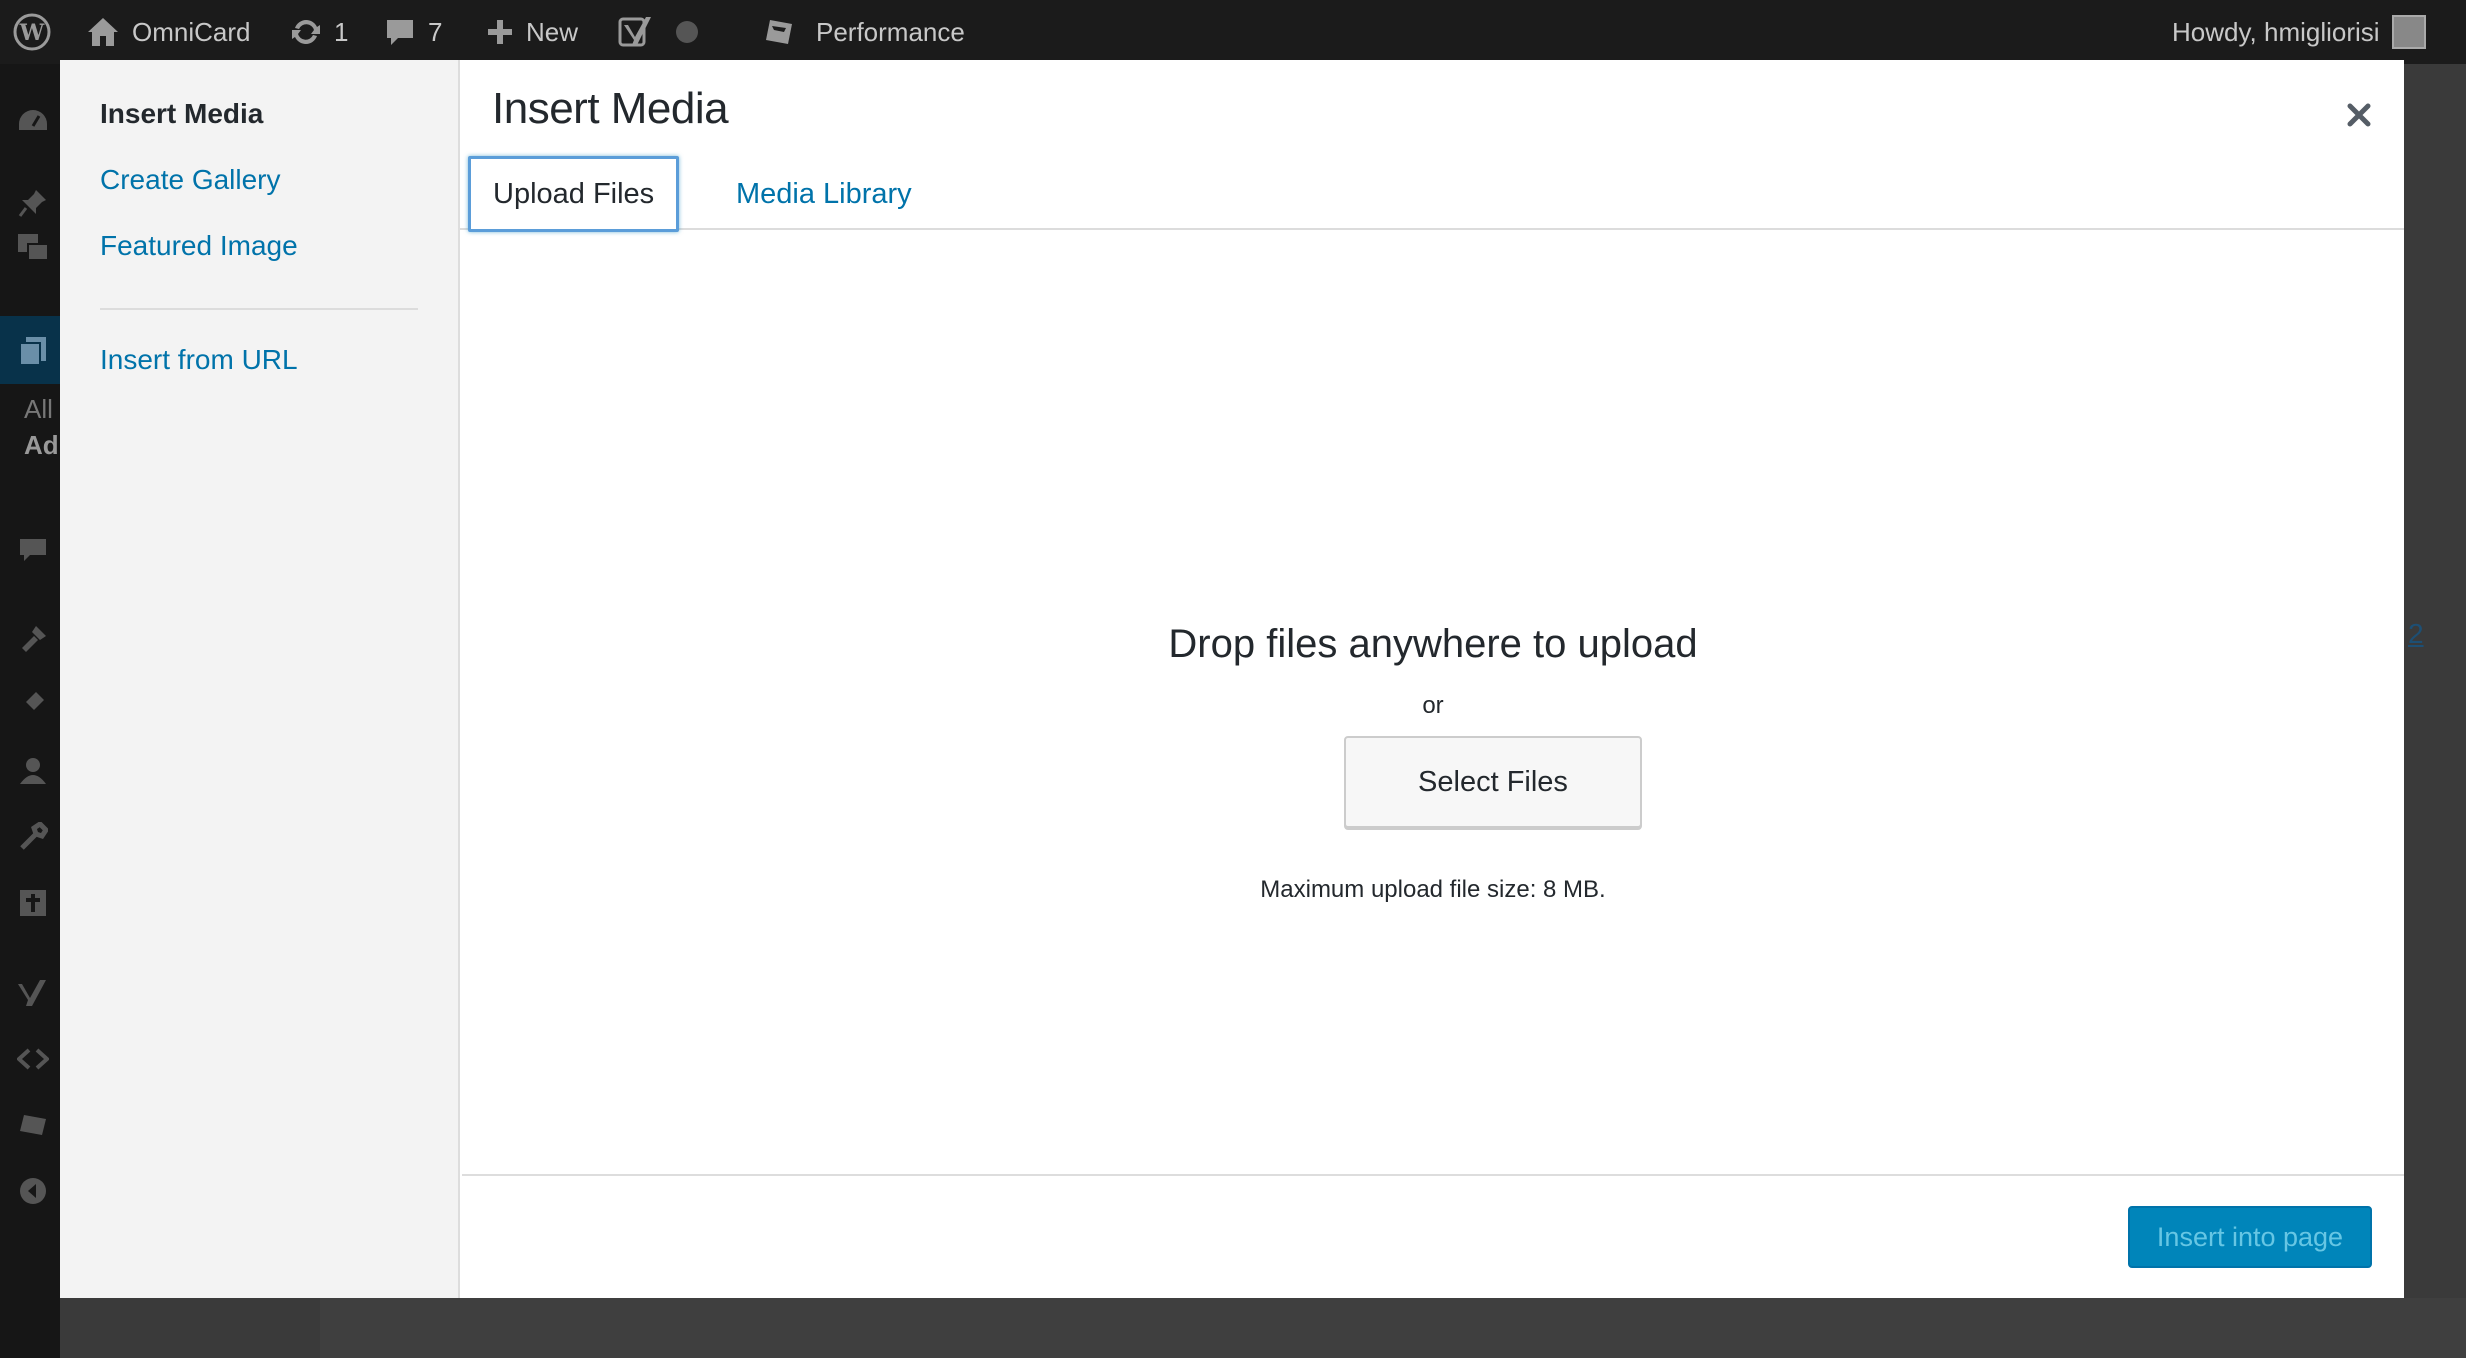 Image resolution: width=2466 pixels, height=1358 pixels. I want to click on admin-menu-all: All, so click(38, 409).